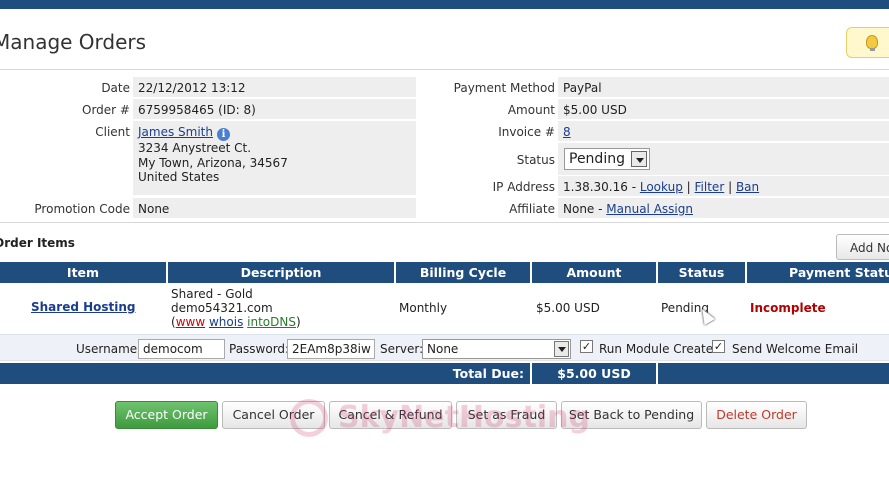 The image size is (889, 500). Describe the element at coordinates (586, 346) in the screenshot. I see `run-module-checkbox: ✓` at that location.